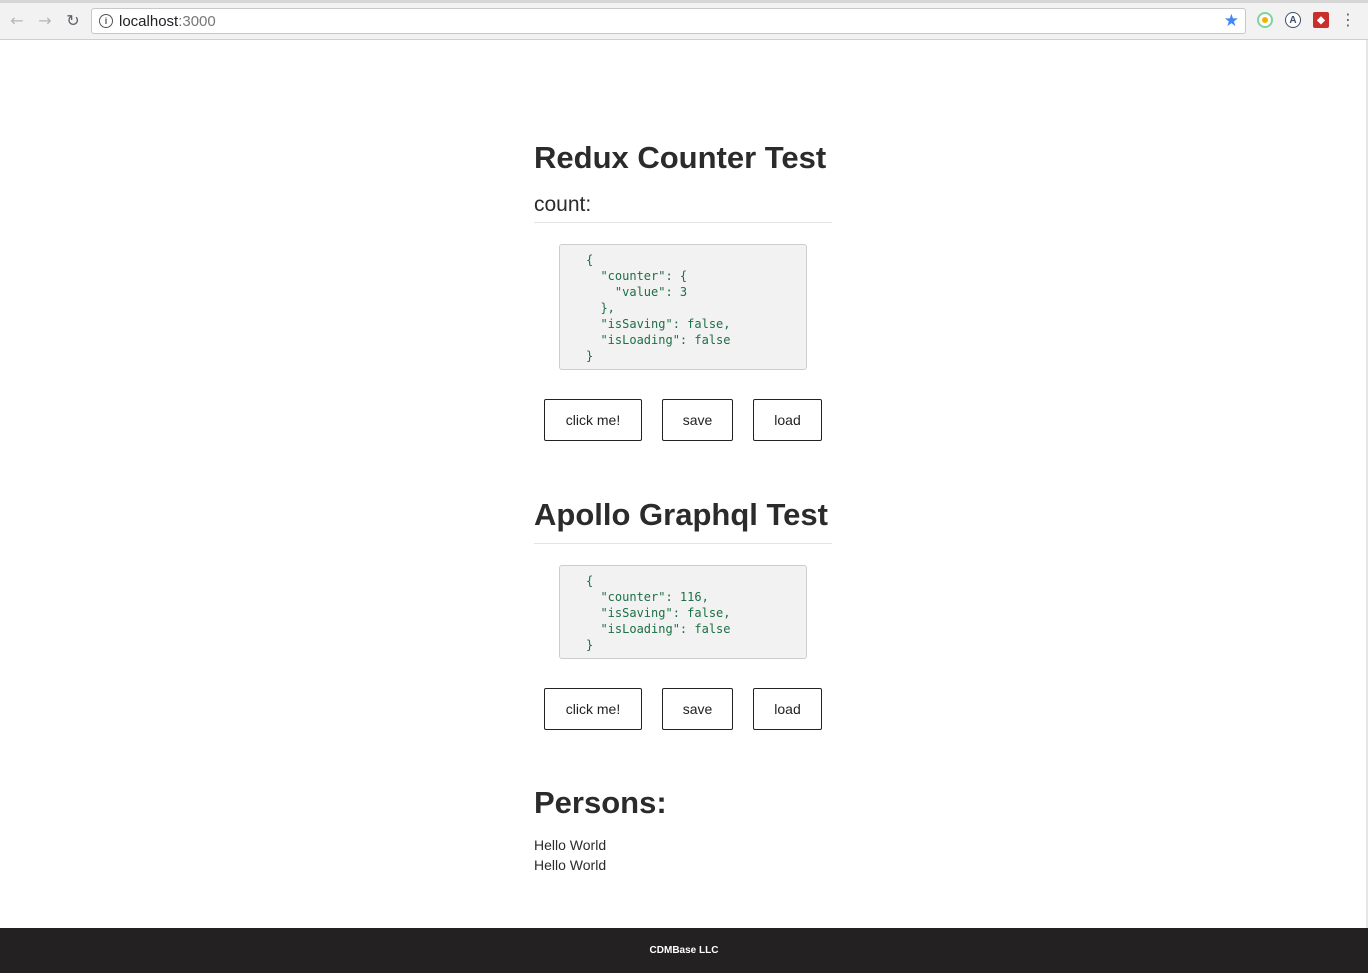  What do you see at coordinates (668, 21) in the screenshot?
I see `address-bar: i localhost:3000 ★` at bounding box center [668, 21].